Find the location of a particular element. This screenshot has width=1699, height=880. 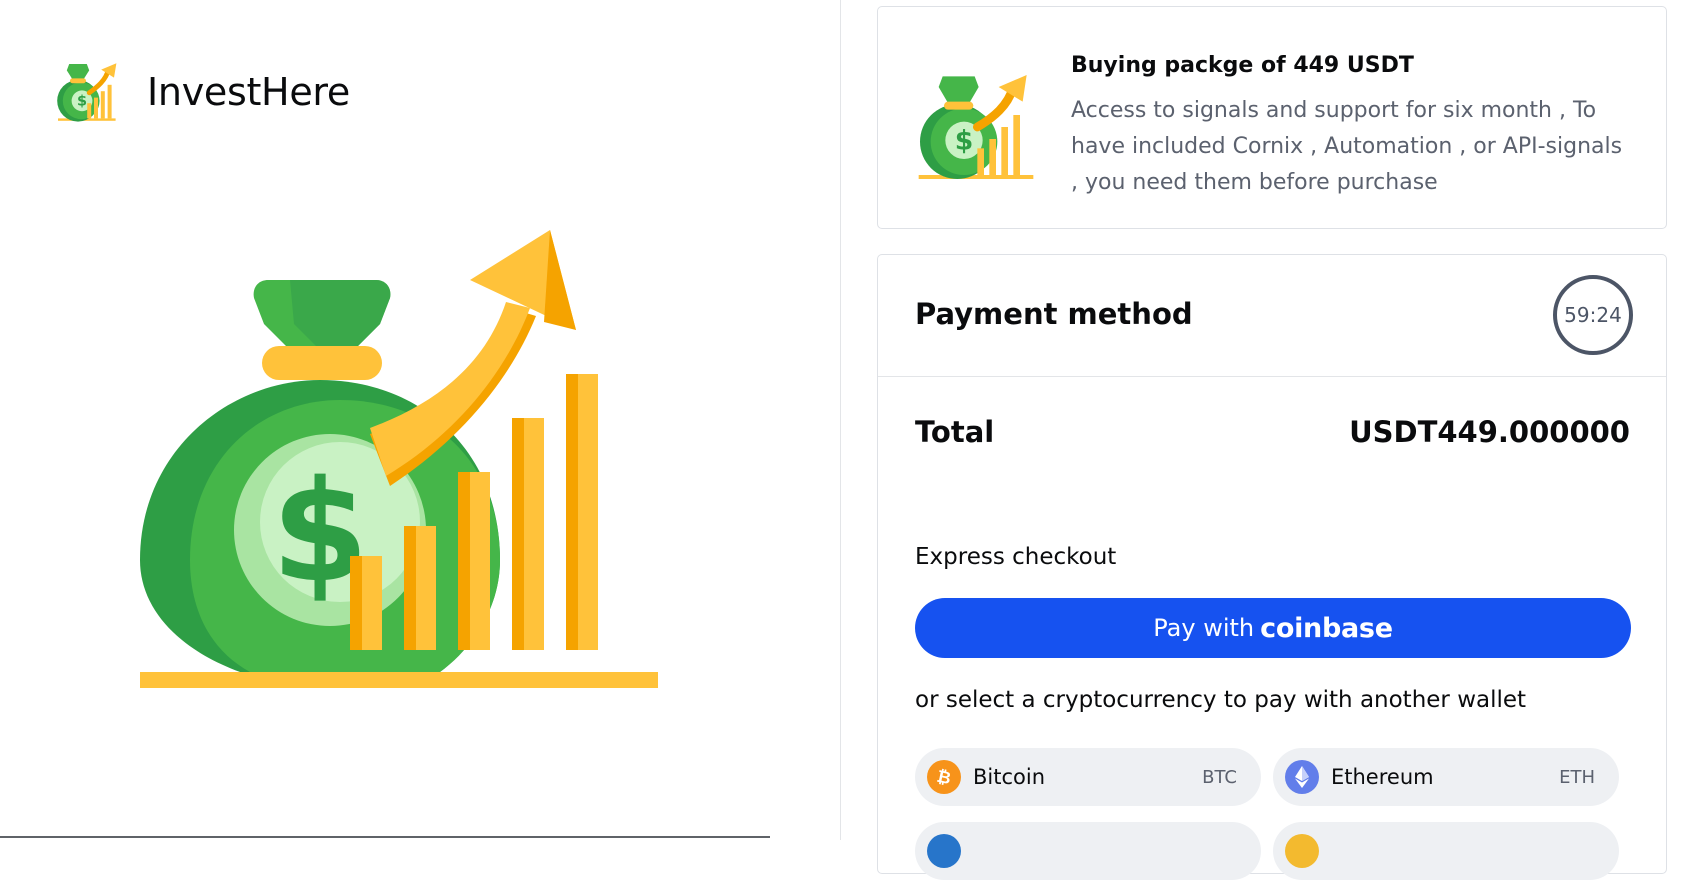

brand-header: $ InvestHere is located at coordinates (200, 92).